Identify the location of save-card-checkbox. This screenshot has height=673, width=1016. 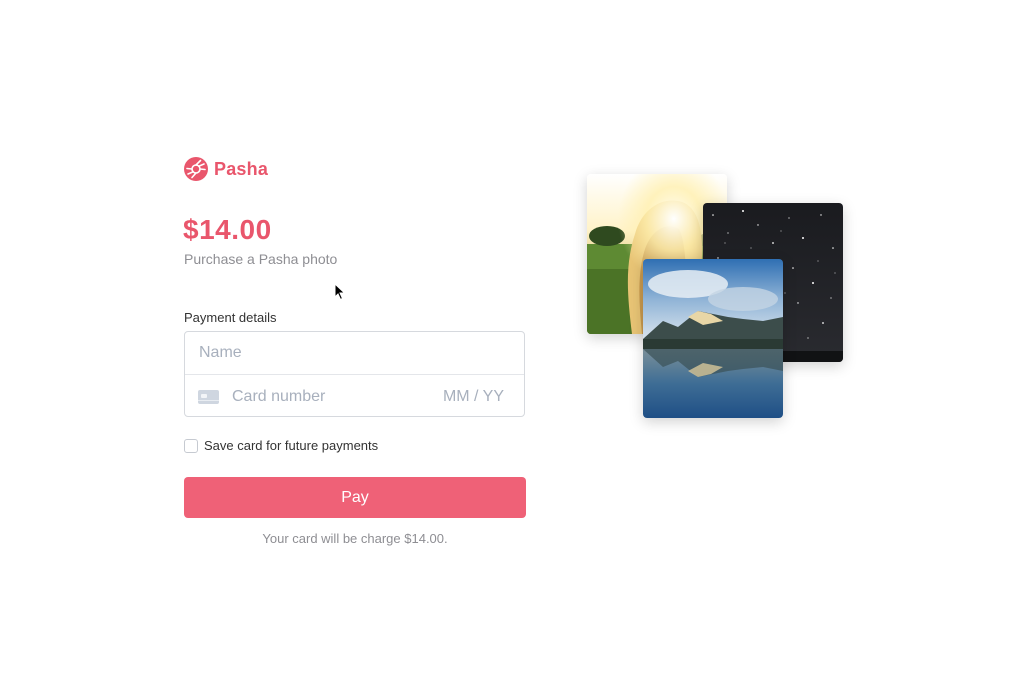
(191, 445).